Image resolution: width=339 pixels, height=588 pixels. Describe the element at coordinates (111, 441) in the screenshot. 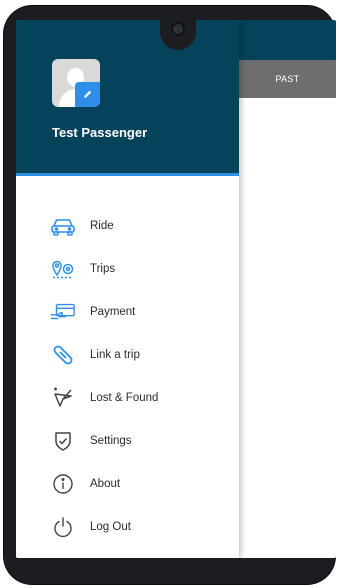

I see `menu-item-label: Settings` at that location.